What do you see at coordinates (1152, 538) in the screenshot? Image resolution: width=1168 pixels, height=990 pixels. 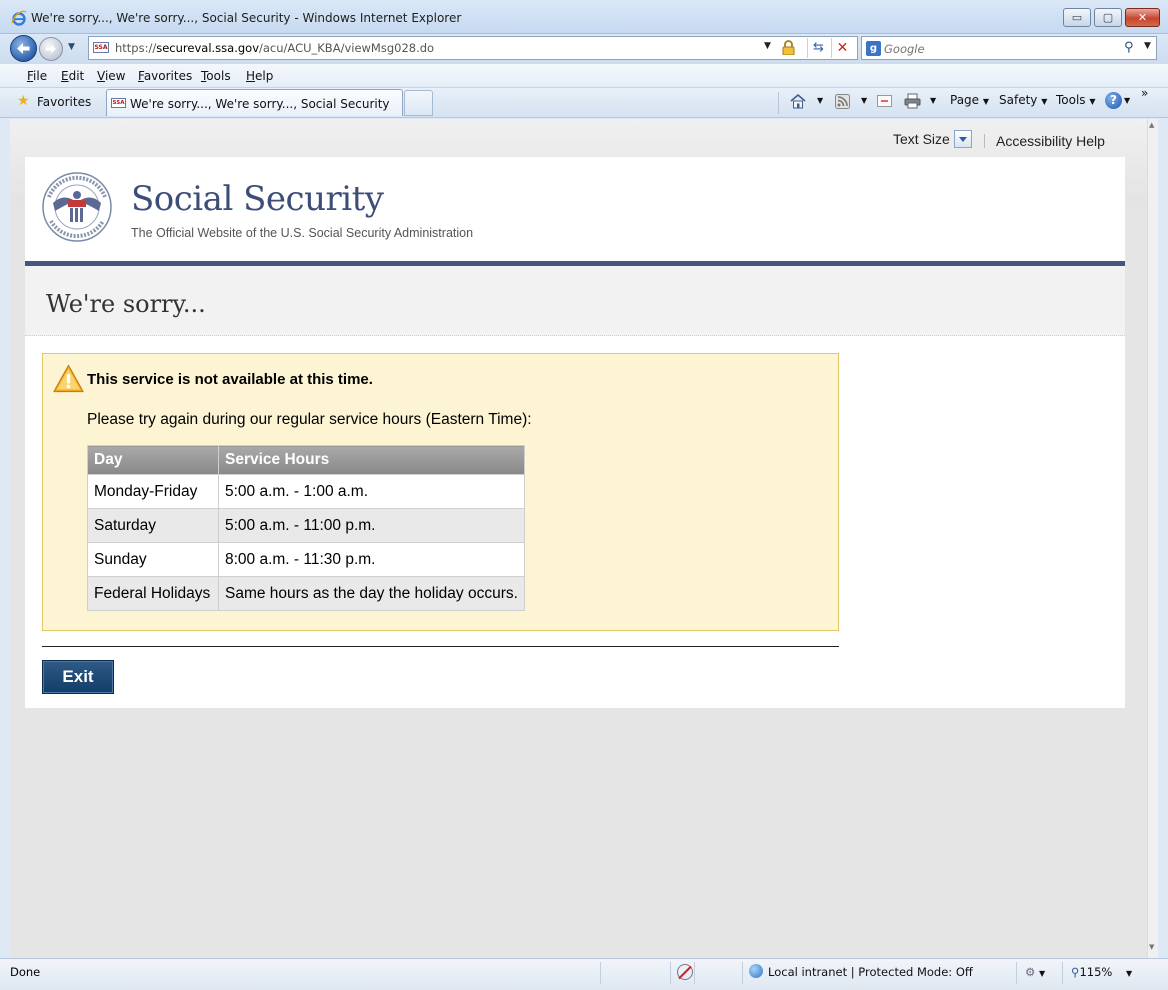 I see `vertical-scrollbar: ▲ ▼` at bounding box center [1152, 538].